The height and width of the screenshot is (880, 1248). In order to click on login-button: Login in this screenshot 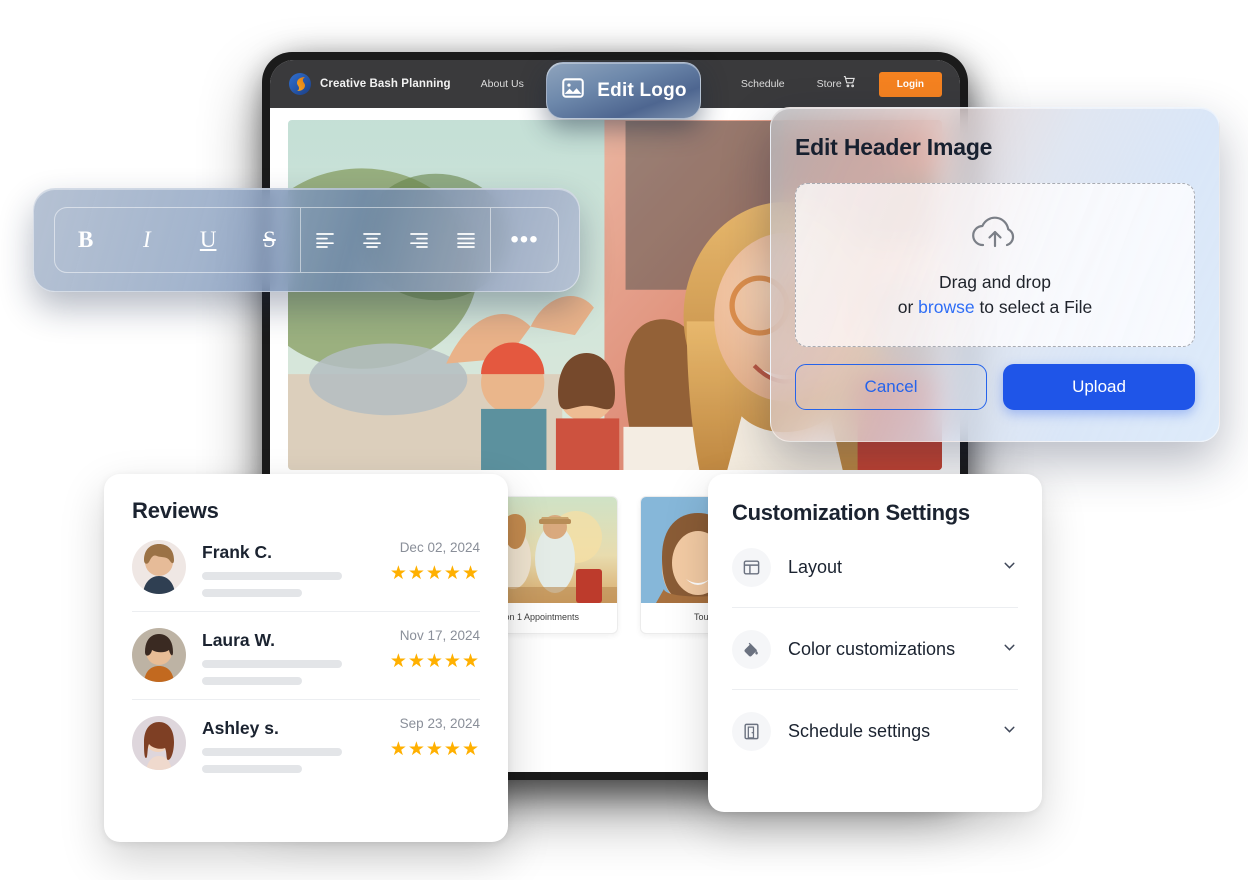, I will do `click(910, 84)`.